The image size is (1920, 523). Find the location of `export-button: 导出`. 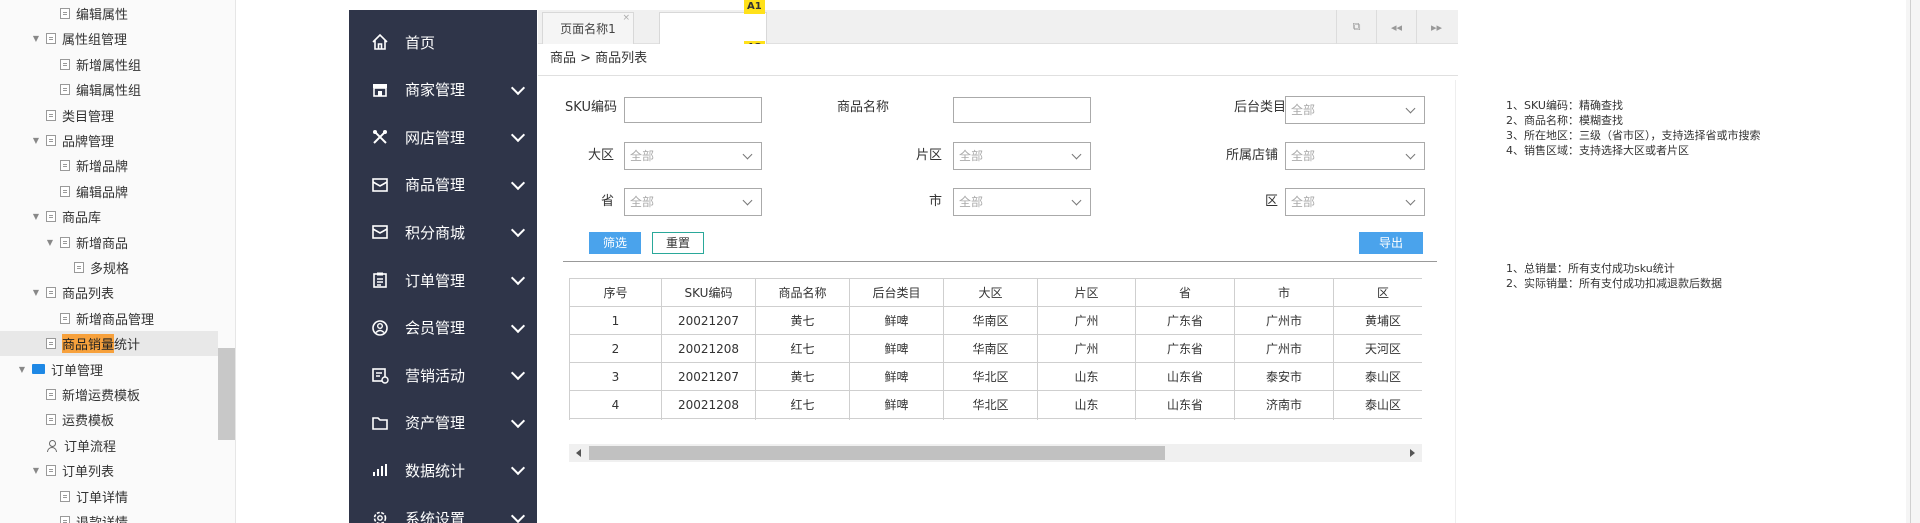

export-button: 导出 is located at coordinates (1391, 243).